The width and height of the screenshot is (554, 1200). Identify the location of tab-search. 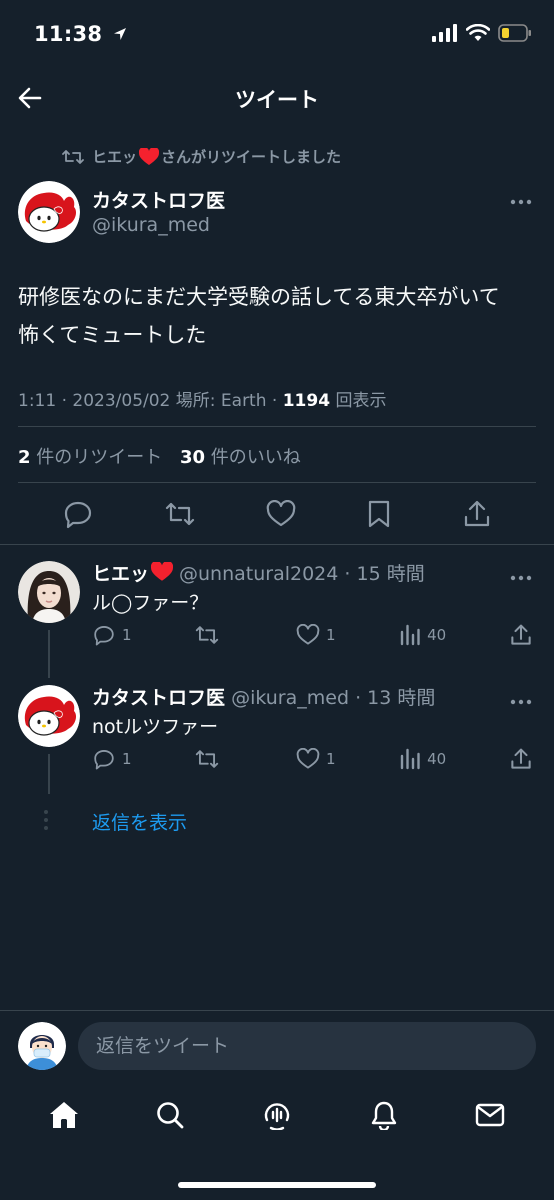
(170, 1117).